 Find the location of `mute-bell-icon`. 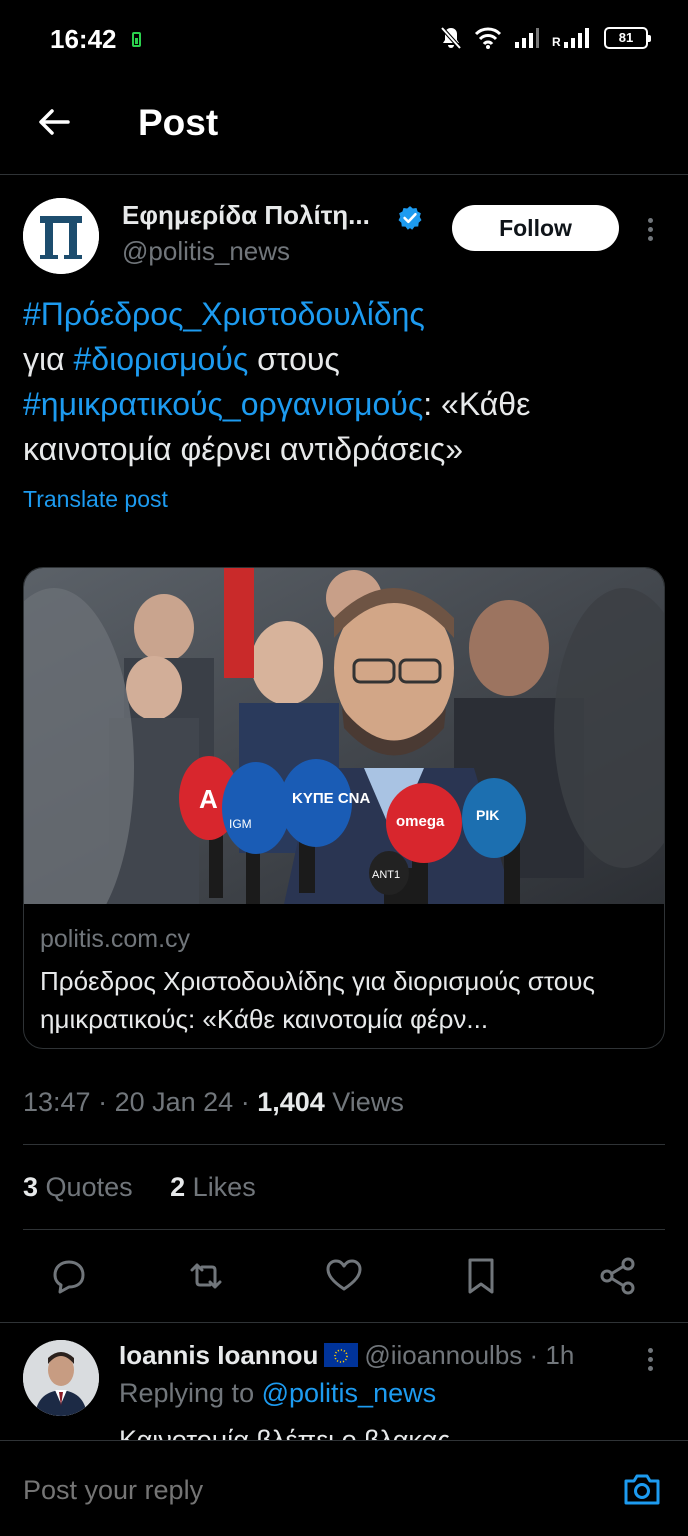

mute-bell-icon is located at coordinates (451, 38).